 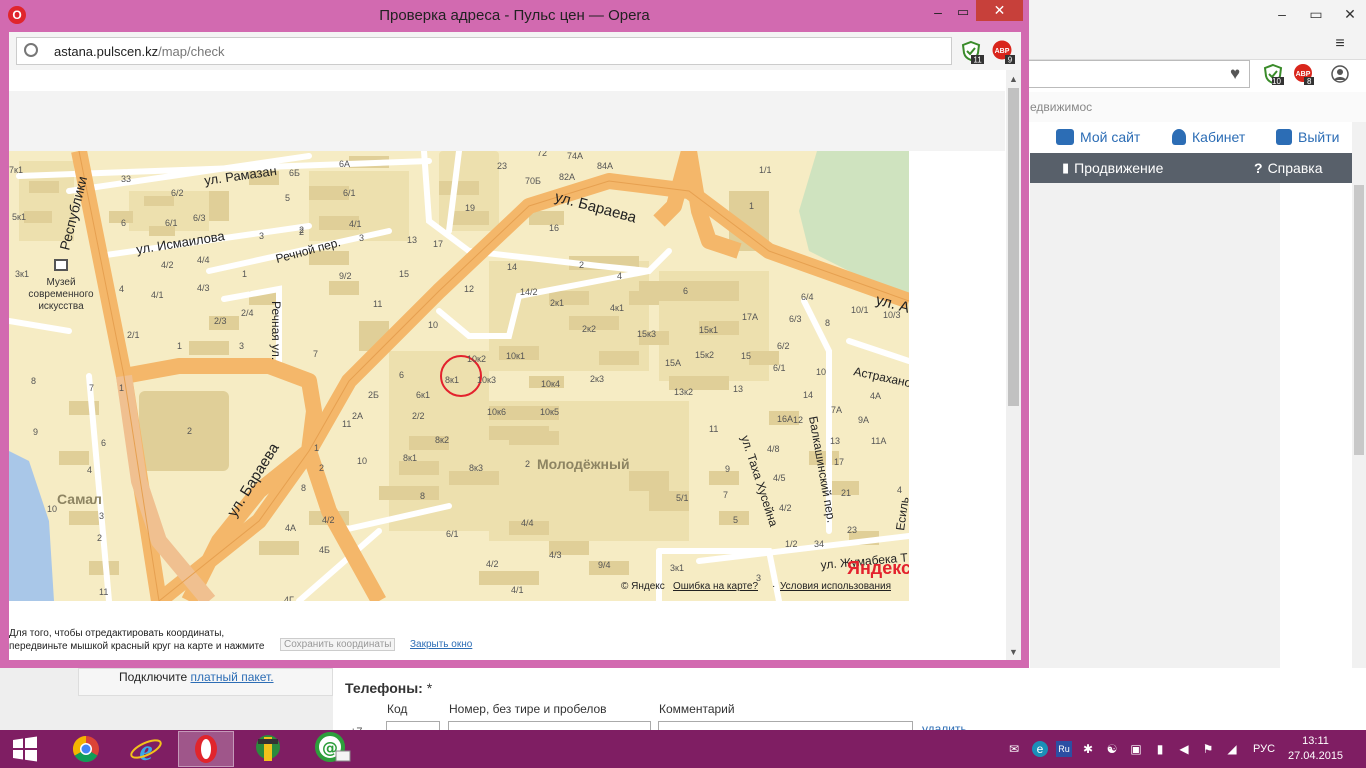 I want to click on svg-text: 16, so click(x=554, y=228).